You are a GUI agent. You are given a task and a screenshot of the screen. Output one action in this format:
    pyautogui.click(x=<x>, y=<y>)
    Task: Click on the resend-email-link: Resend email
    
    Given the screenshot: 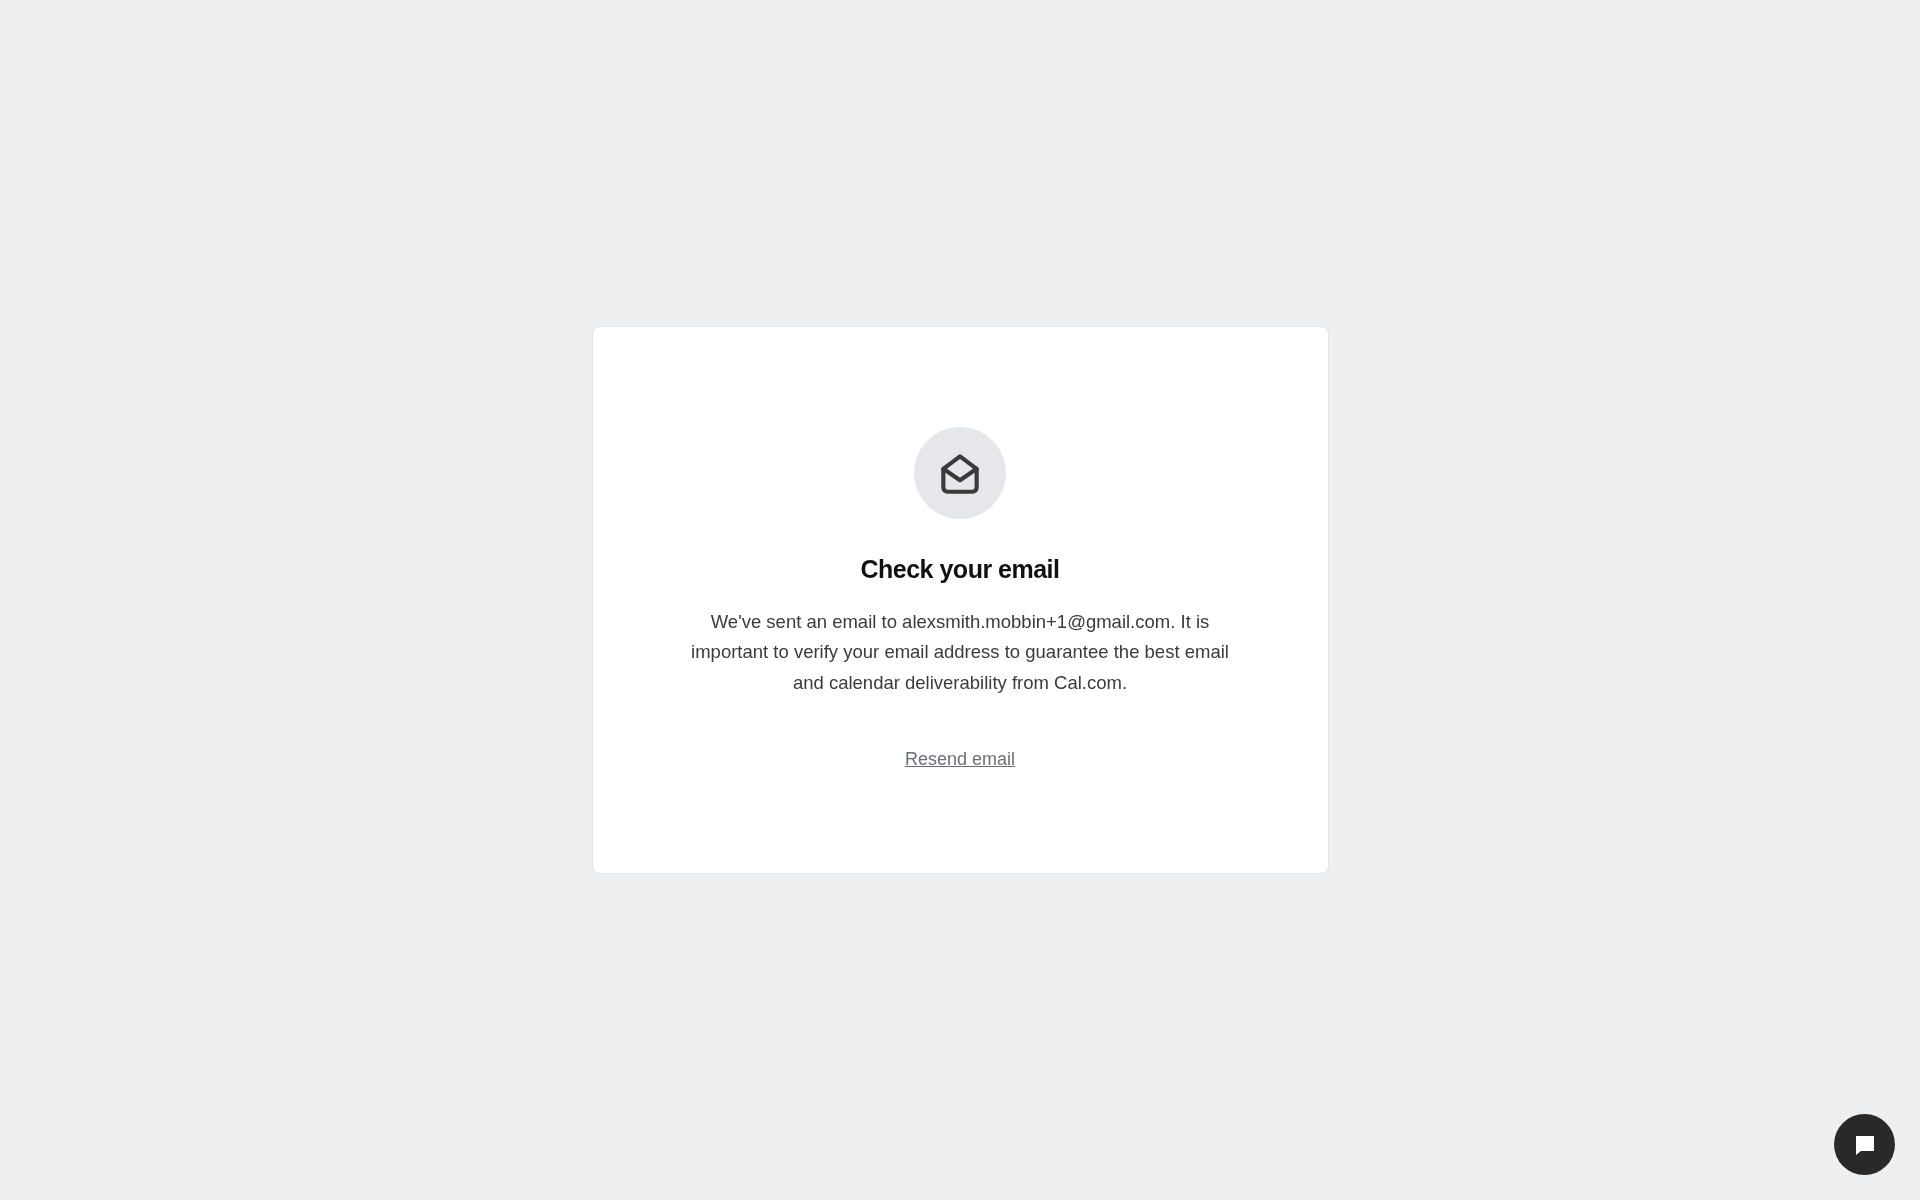 What is the action you would take?
    pyautogui.click(x=960, y=759)
    